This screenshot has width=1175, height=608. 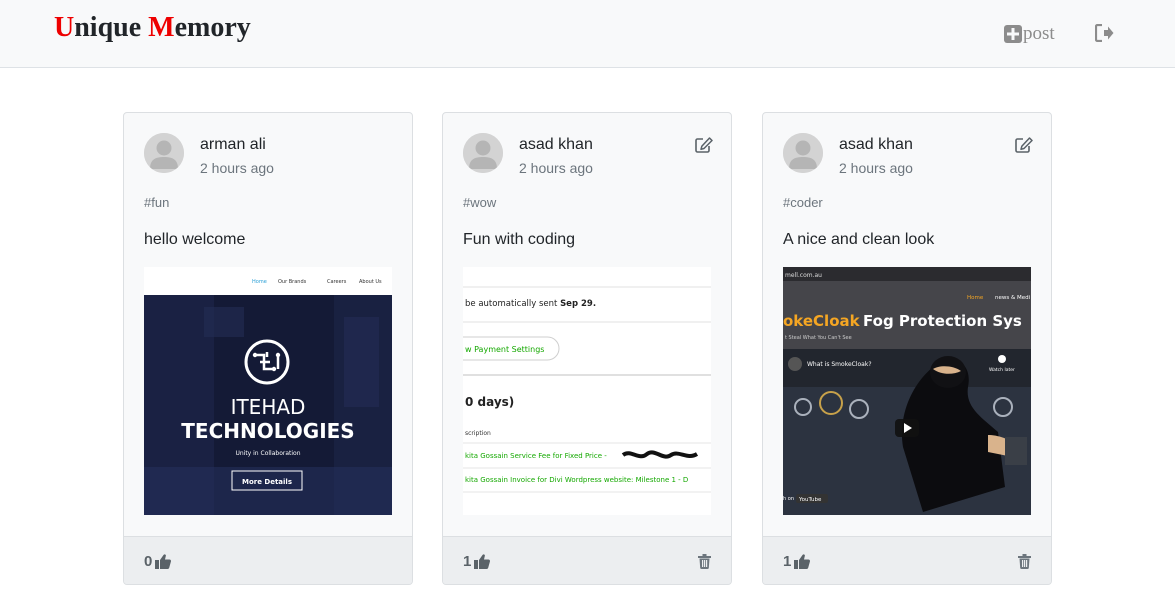 What do you see at coordinates (587, 34) in the screenshot?
I see `top-navbar: Unique Memory post` at bounding box center [587, 34].